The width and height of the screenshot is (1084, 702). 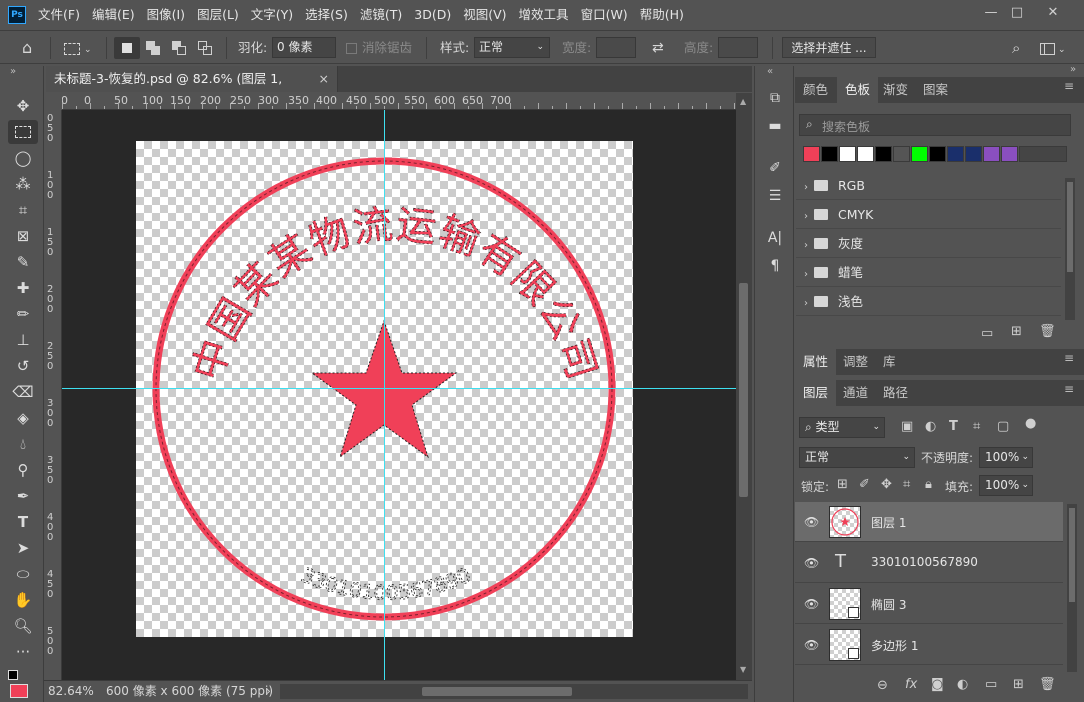 What do you see at coordinates (928, 302) in the screenshot?
I see `swatch-group: › 浅色` at bounding box center [928, 302].